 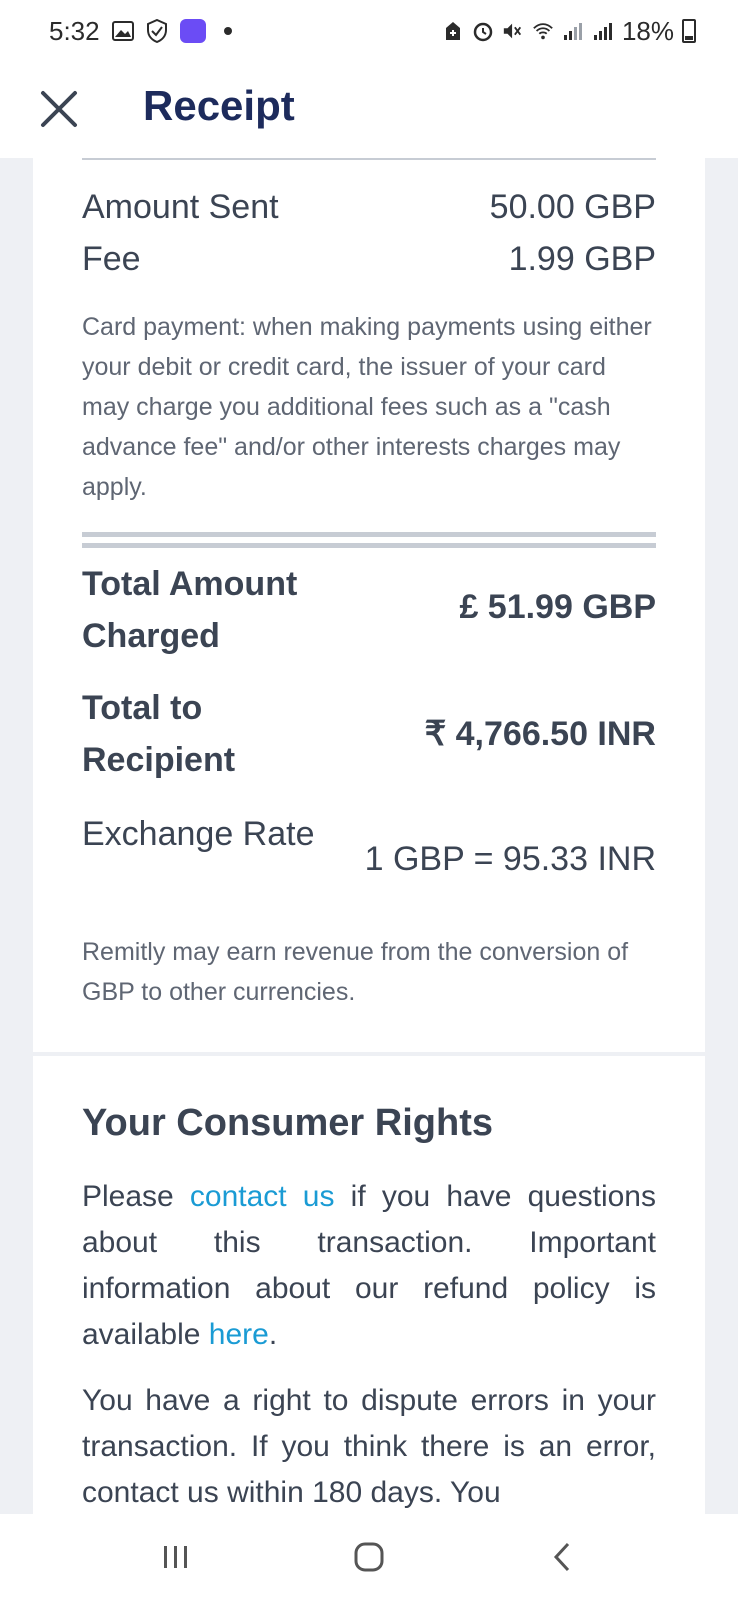 I want to click on exchange-rate-value: 1 GBP = 95.33 INR, so click(x=510, y=859).